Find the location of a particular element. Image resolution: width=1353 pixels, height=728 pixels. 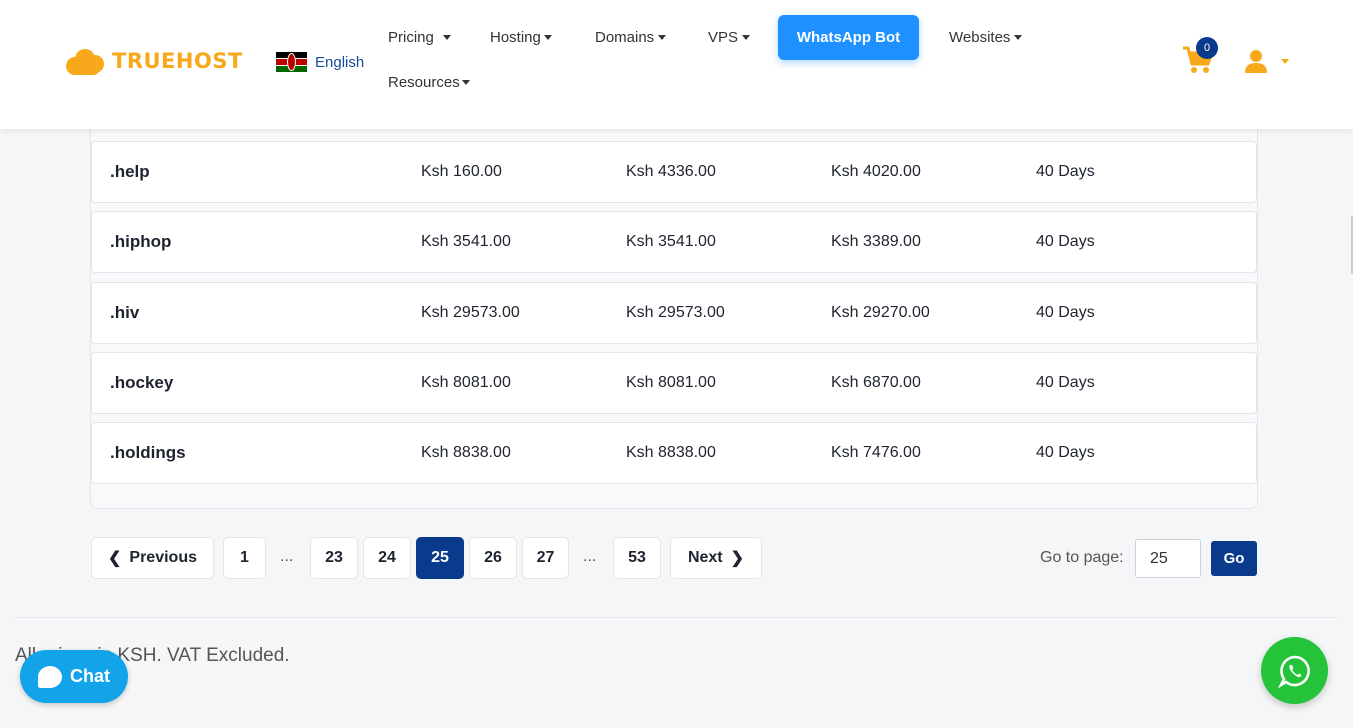

page-button-23: 23 is located at coordinates (334, 558).